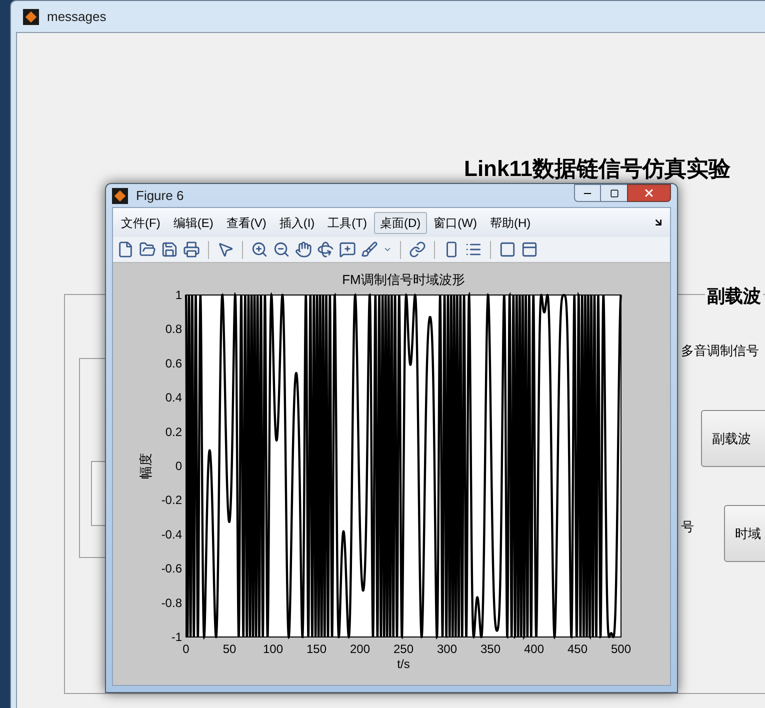 Image resolution: width=765 pixels, height=708 pixels. What do you see at coordinates (597, 169) in the screenshot?
I see `page-heading: Link11数据链信号仿真实验` at bounding box center [597, 169].